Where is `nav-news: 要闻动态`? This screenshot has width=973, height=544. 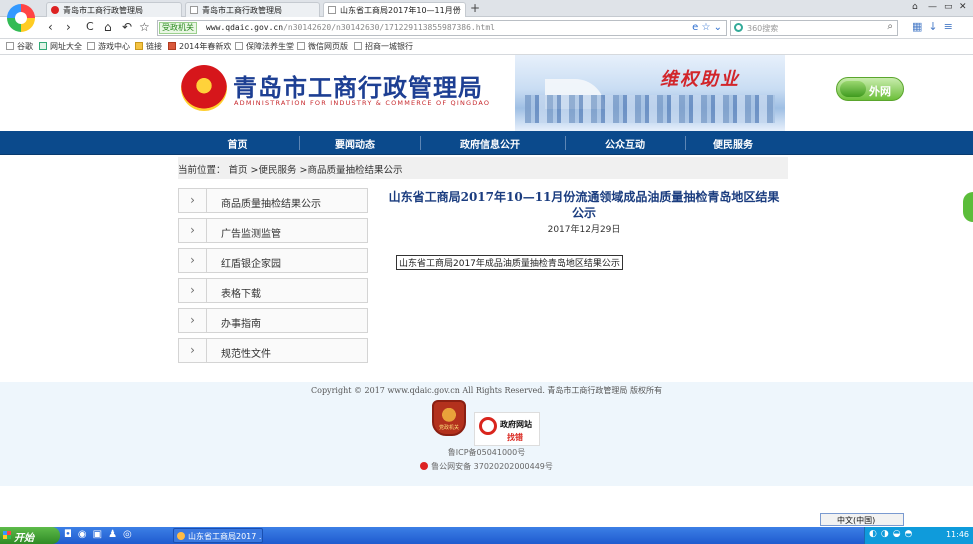 nav-news: 要闻动态 is located at coordinates (355, 143).